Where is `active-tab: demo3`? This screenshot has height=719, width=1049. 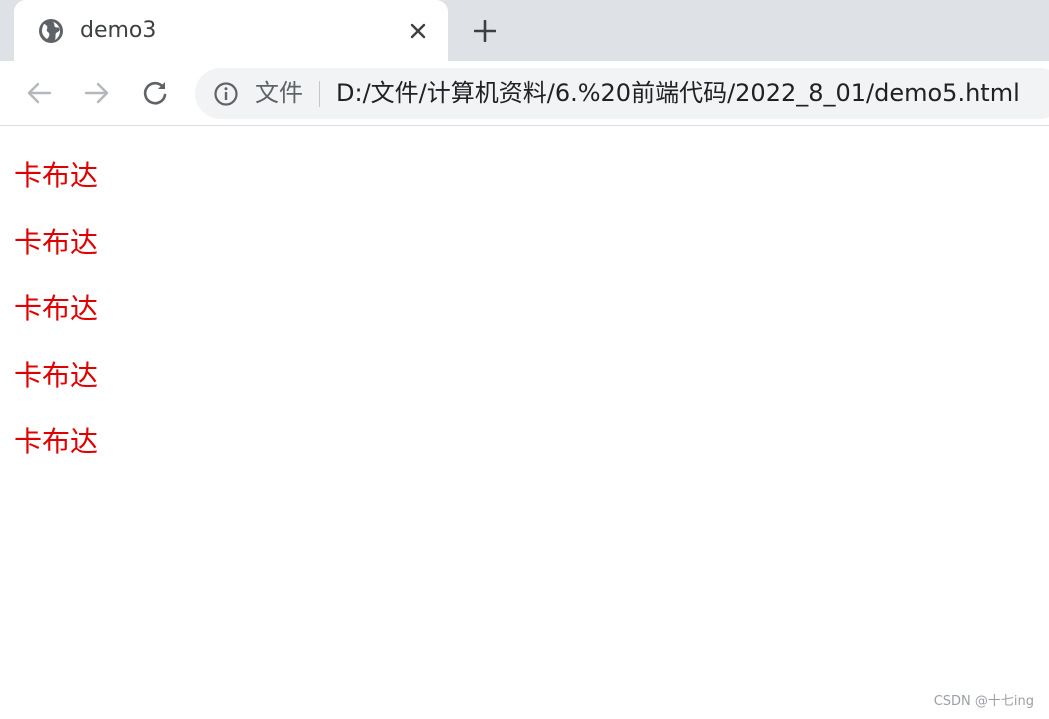 active-tab: demo3 is located at coordinates (231, 30).